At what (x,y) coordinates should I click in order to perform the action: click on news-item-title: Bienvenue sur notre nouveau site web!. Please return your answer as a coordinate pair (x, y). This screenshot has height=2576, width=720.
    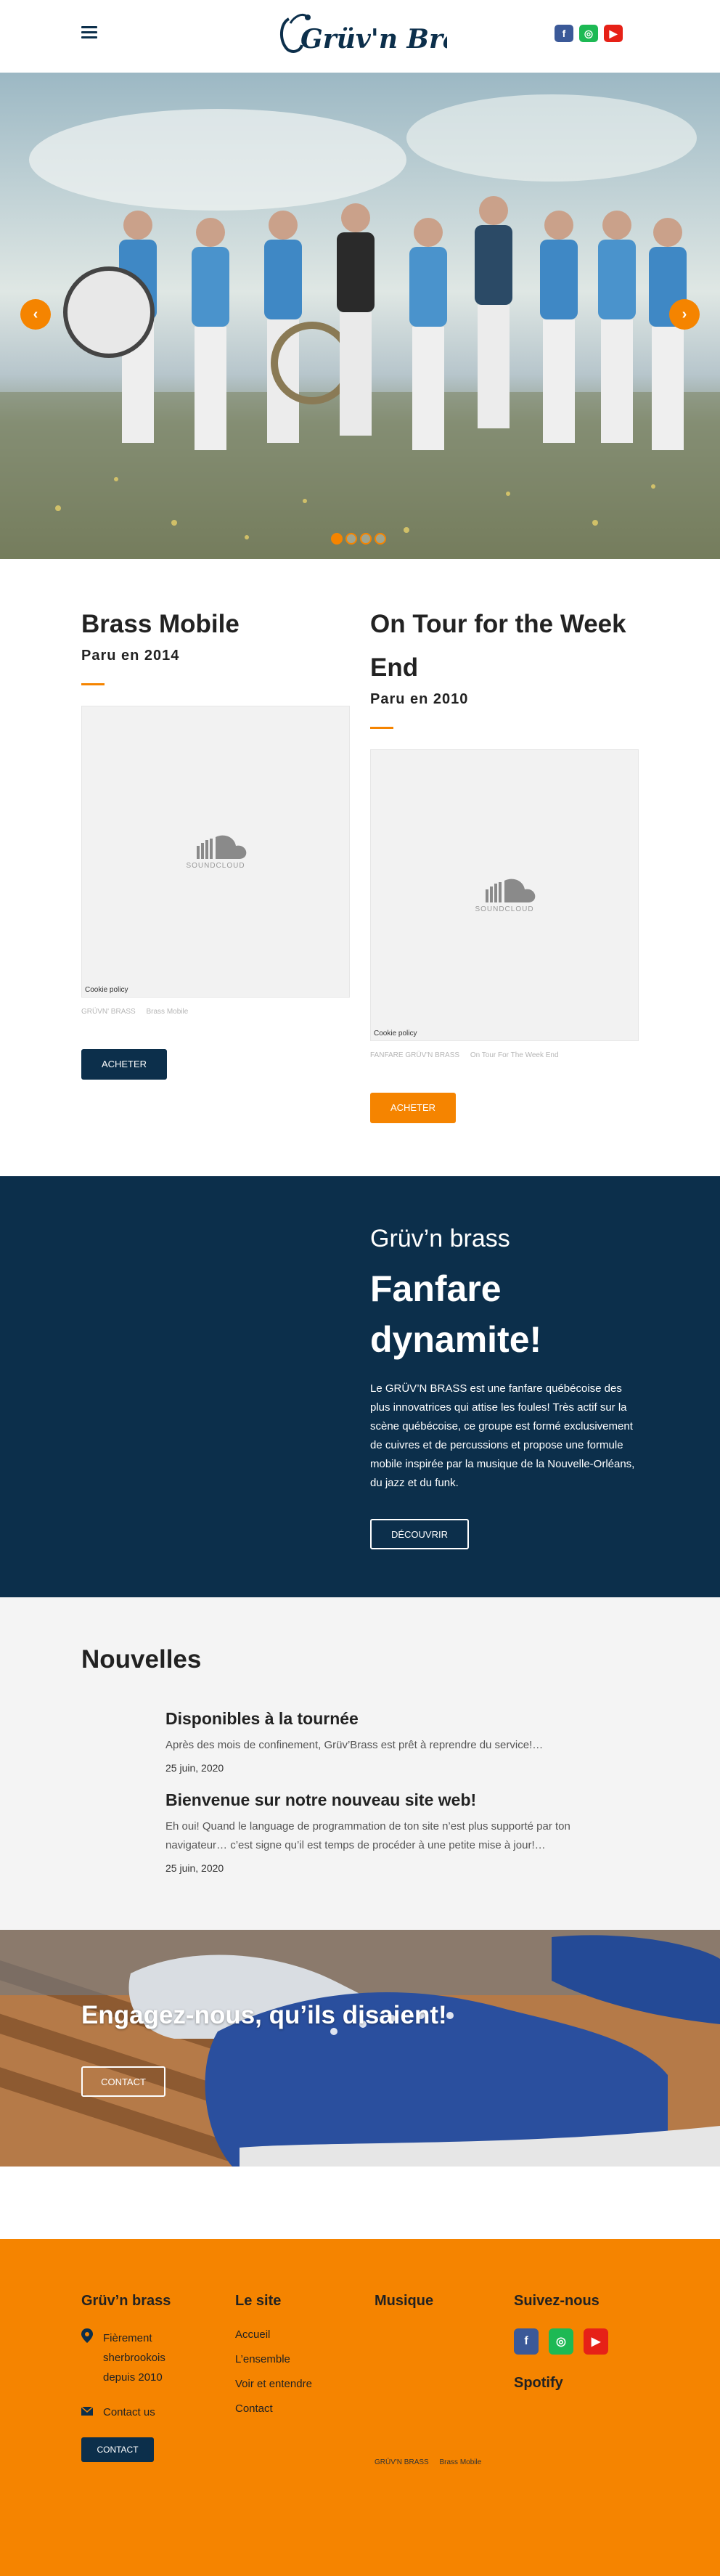
    Looking at the image, I should click on (390, 1800).